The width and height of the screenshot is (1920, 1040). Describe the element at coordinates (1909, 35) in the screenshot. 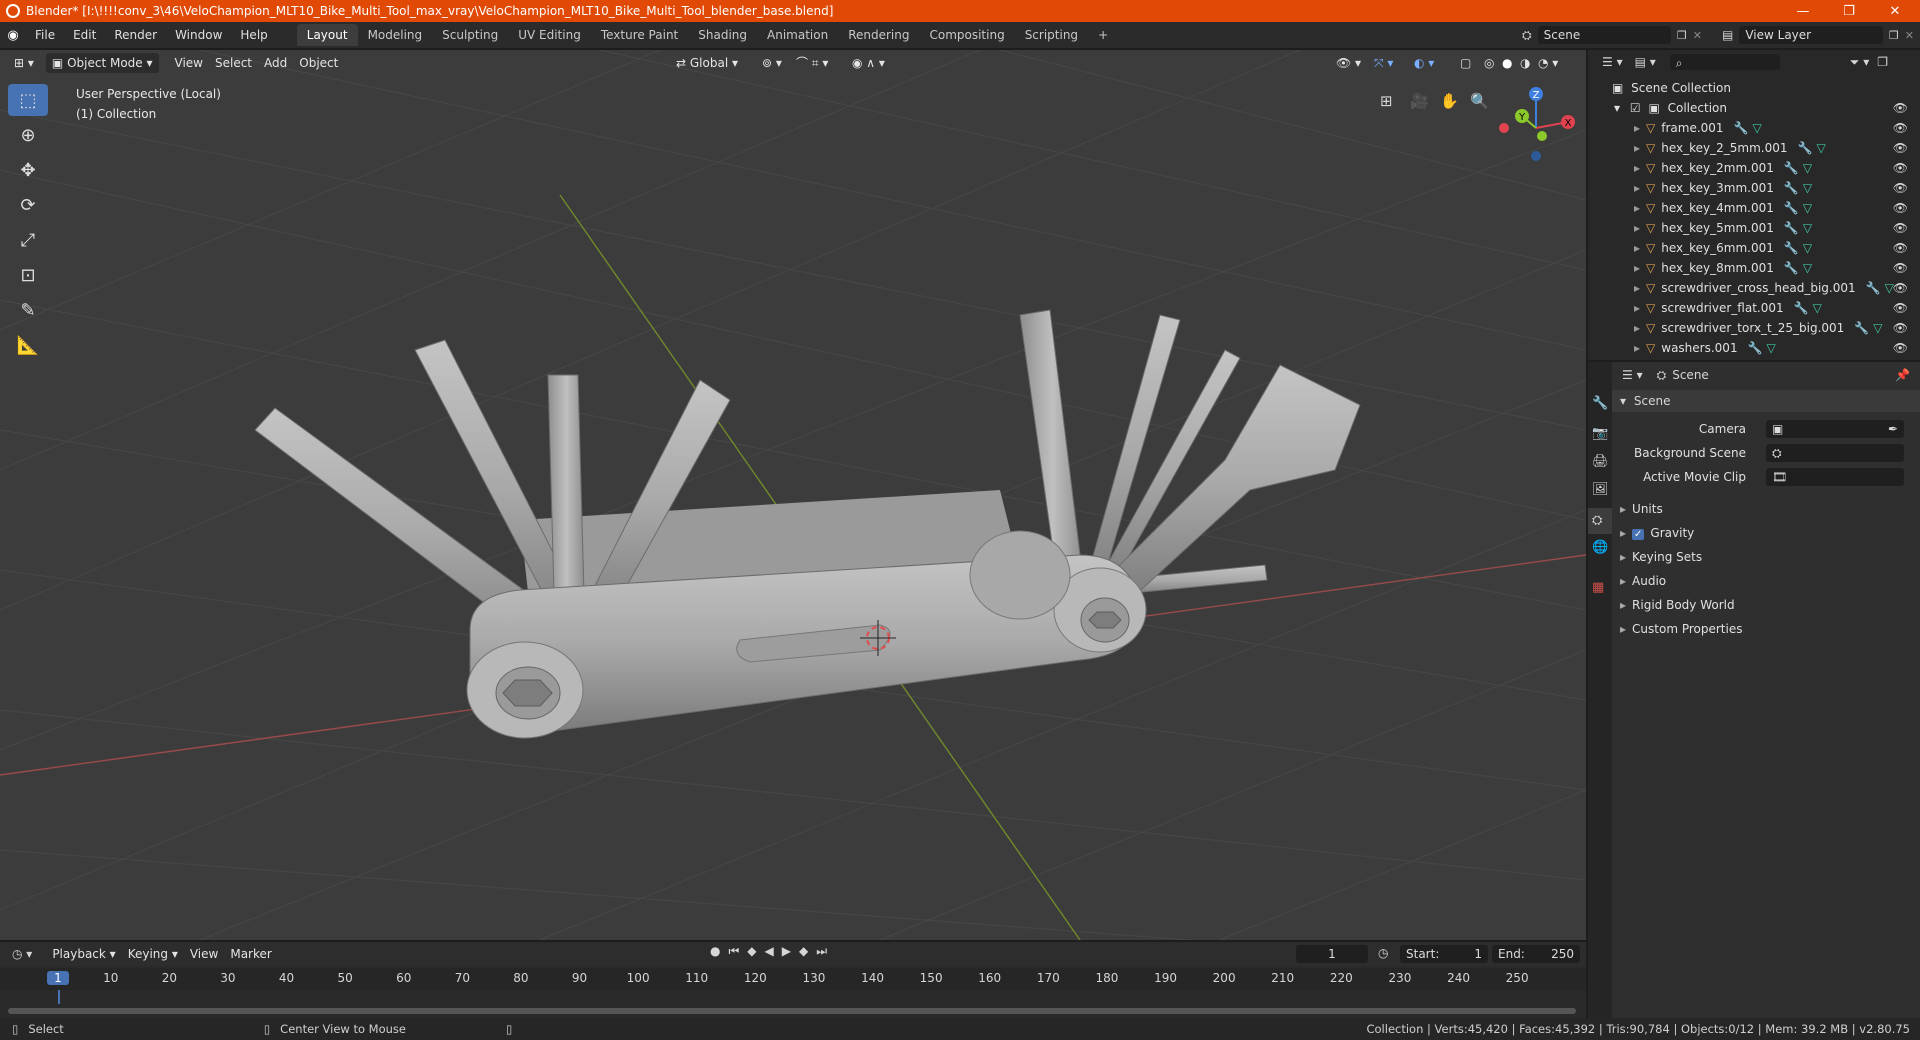

I see `delete-view-layer-icon: ✕` at that location.